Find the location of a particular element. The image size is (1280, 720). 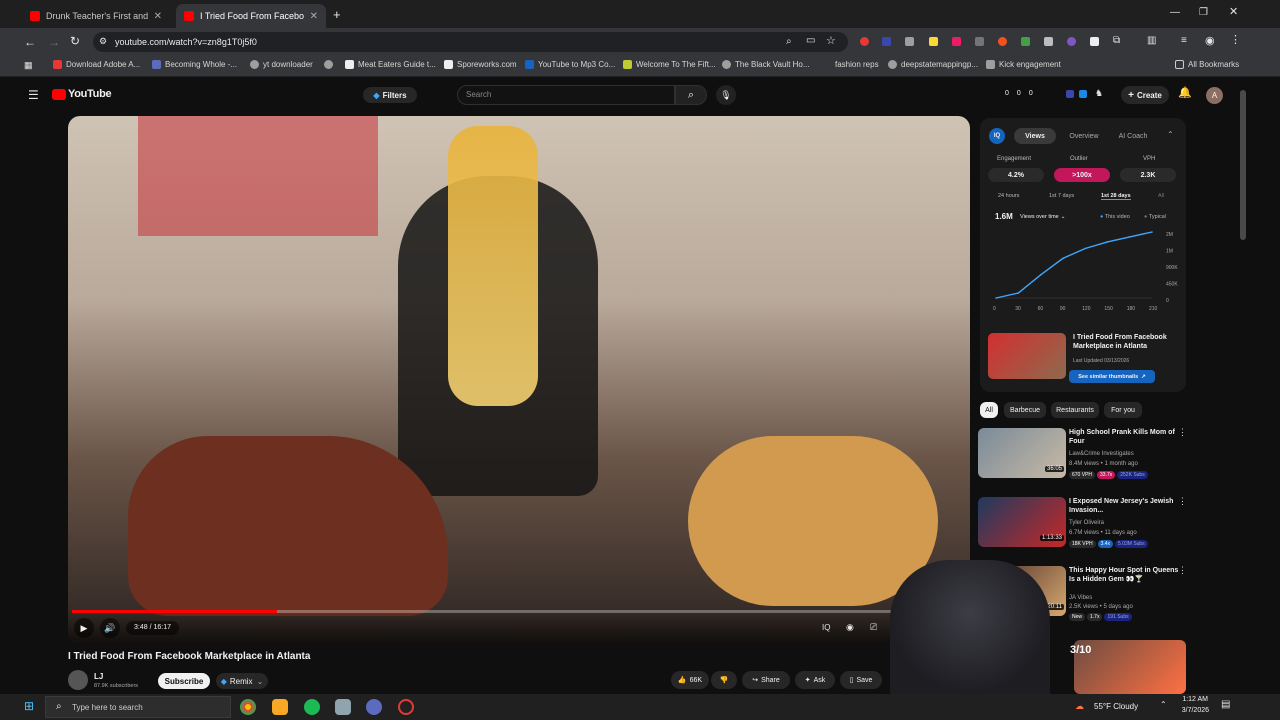

new-tab-icon: + is located at coordinates (337, 14).